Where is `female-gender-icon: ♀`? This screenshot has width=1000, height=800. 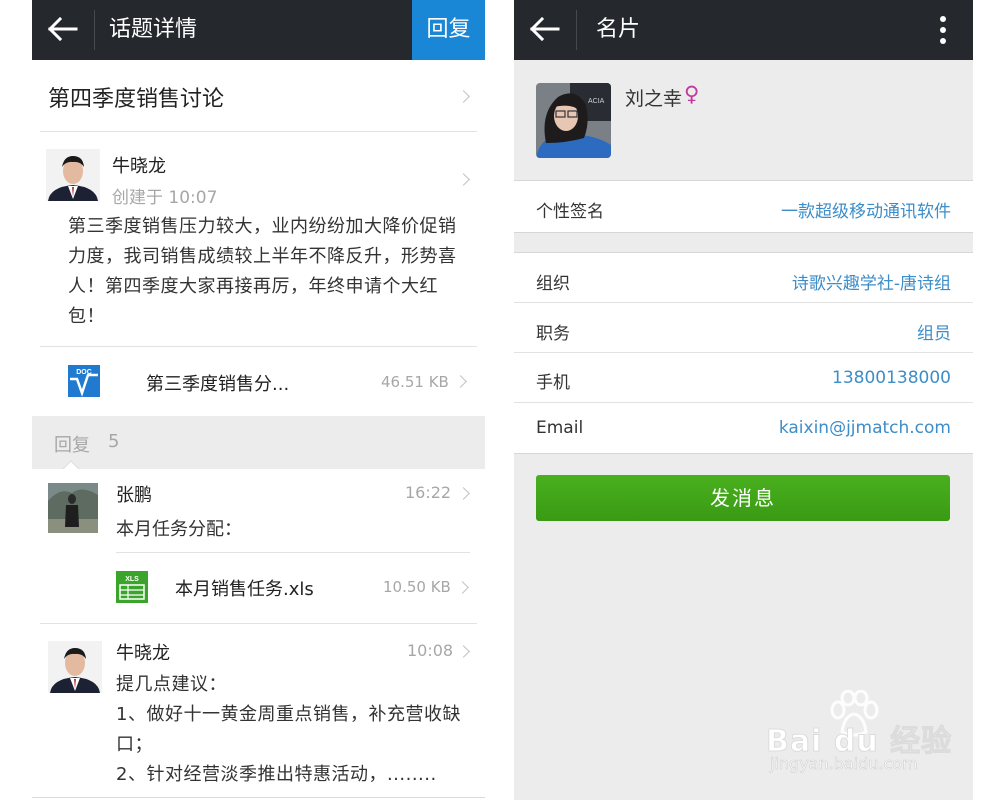 female-gender-icon: ♀ is located at coordinates (692, 94).